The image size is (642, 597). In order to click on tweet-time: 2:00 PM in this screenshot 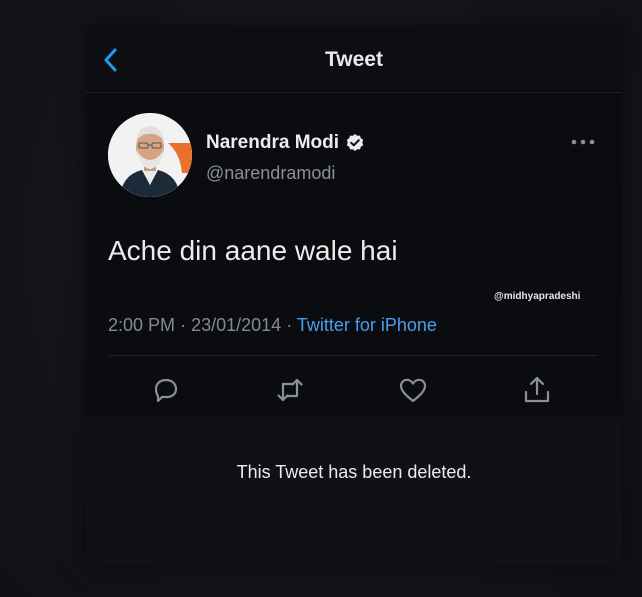, I will do `click(142, 325)`.